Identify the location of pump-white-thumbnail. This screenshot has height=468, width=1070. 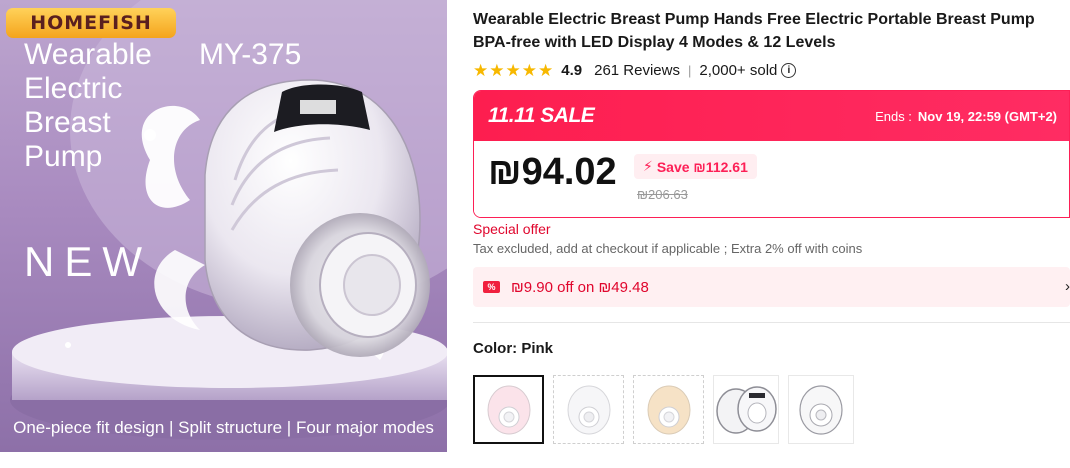
(588, 409).